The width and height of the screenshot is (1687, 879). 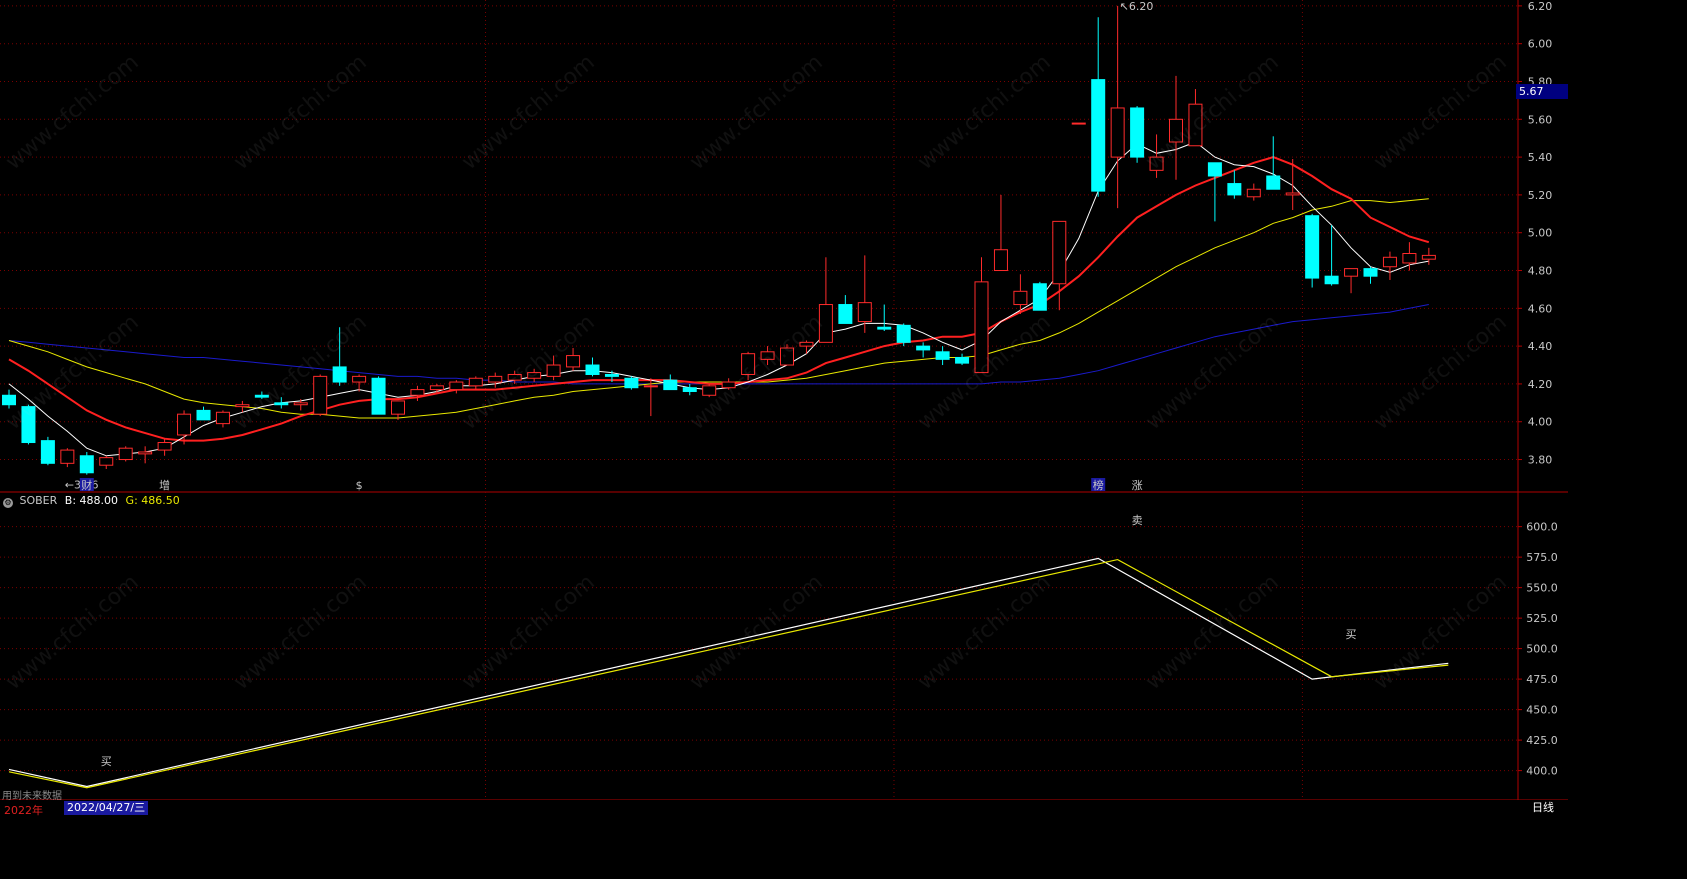 I want to click on price-tick-label: 4.60, so click(x=1540, y=308).